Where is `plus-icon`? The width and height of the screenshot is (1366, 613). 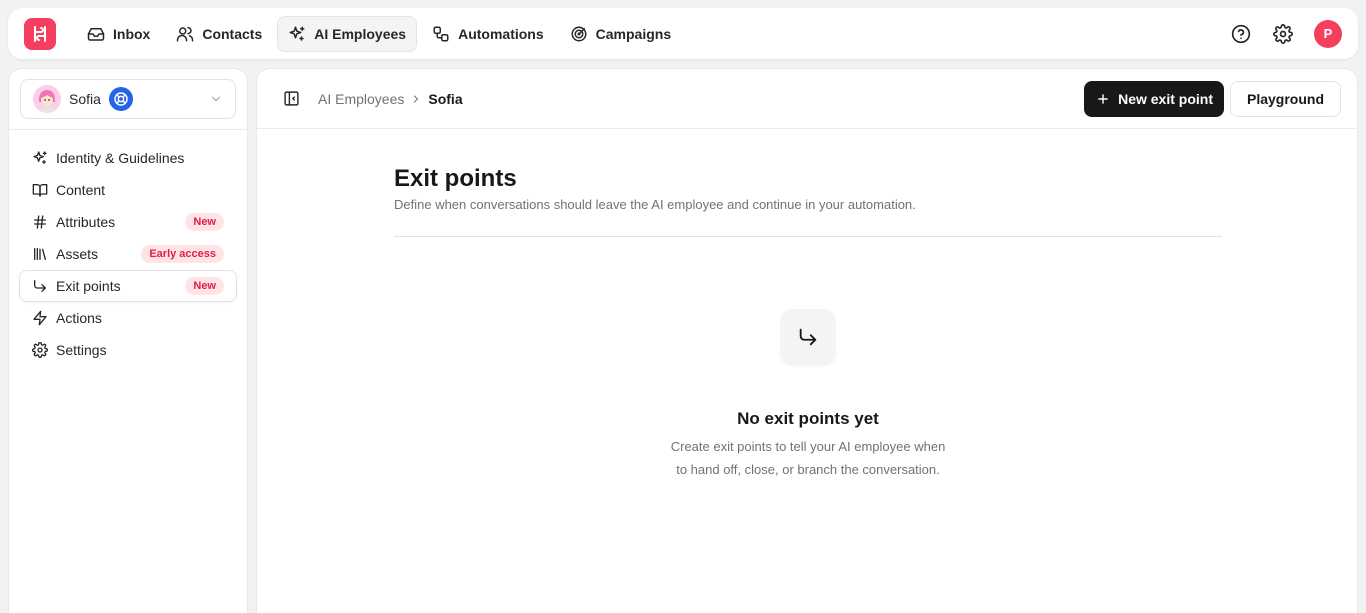 plus-icon is located at coordinates (1103, 98).